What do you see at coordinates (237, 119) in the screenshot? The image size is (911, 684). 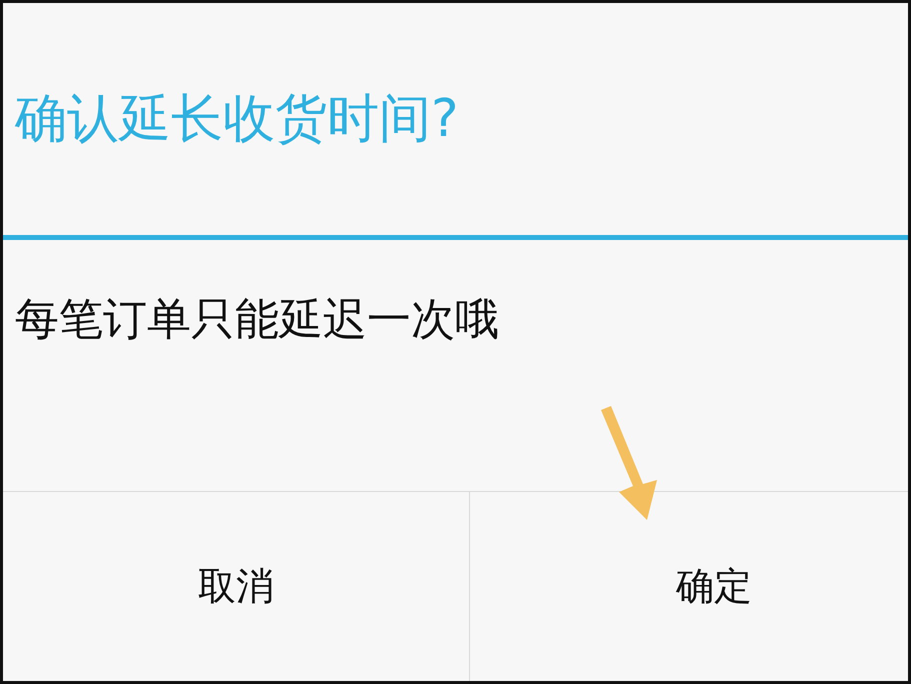 I see `dialog-title: 确认延长收货时间?` at bounding box center [237, 119].